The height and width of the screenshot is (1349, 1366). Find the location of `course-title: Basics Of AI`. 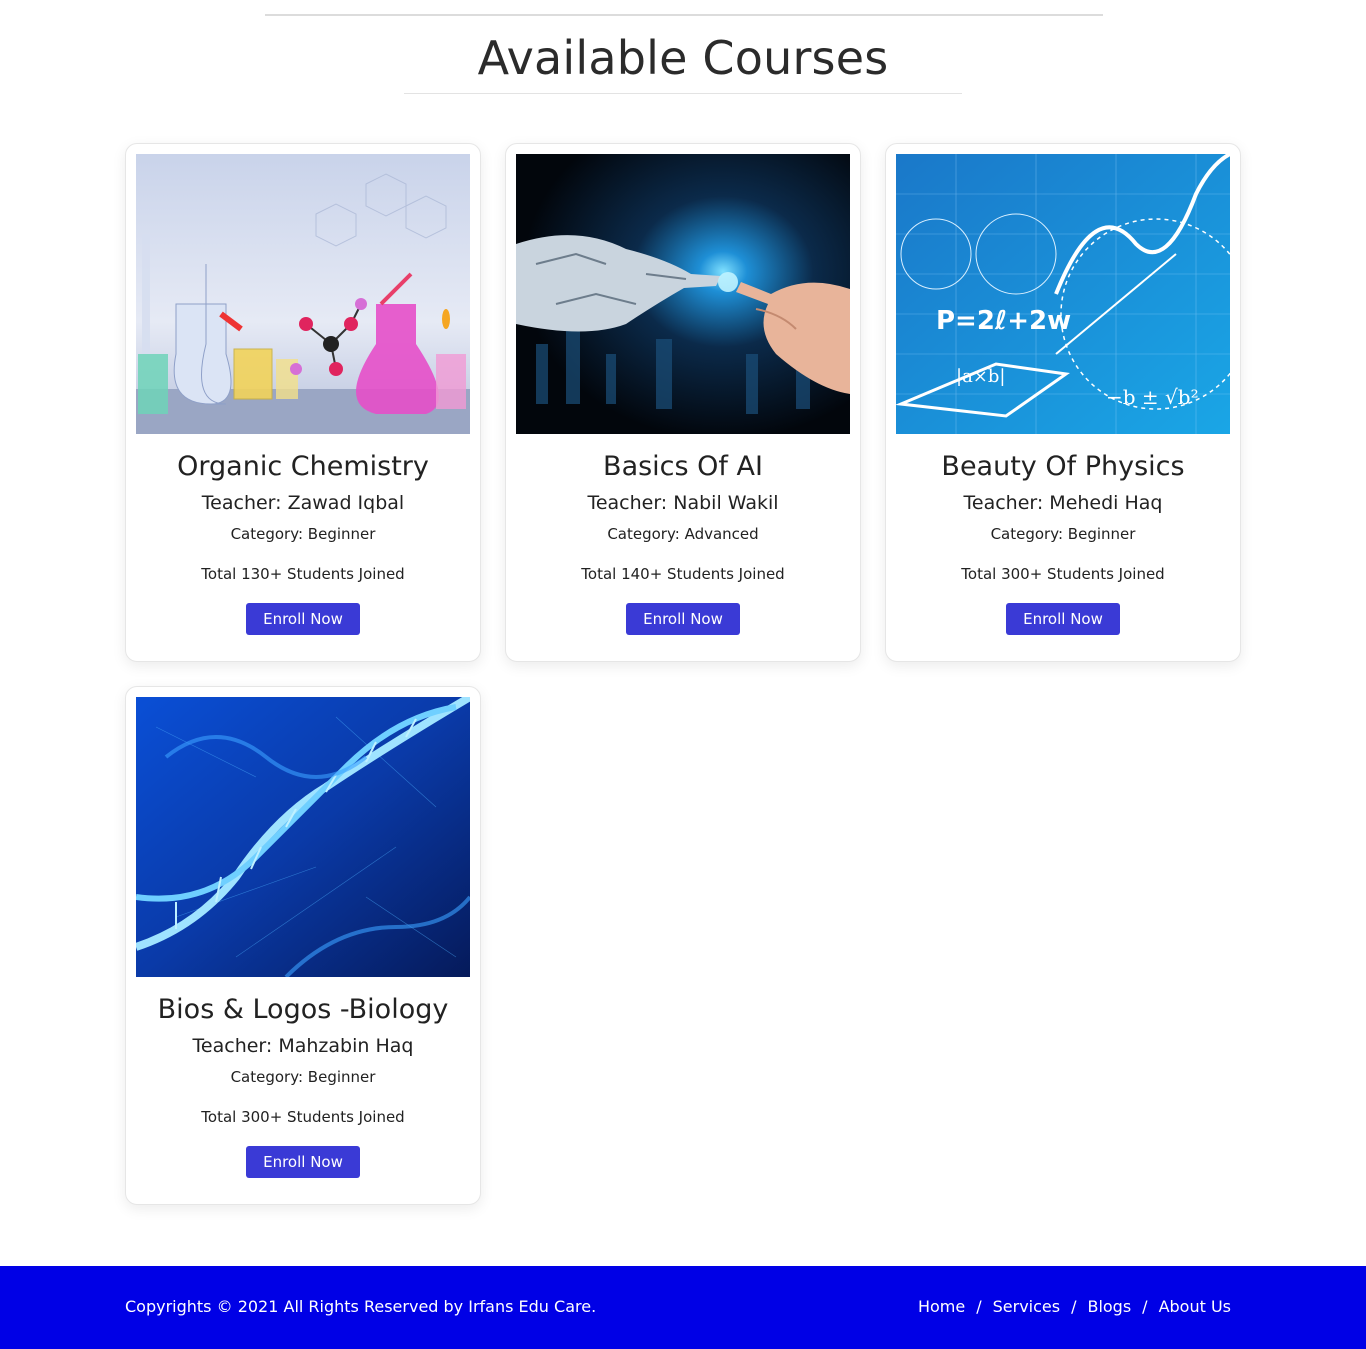

course-title: Basics Of AI is located at coordinates (683, 466).